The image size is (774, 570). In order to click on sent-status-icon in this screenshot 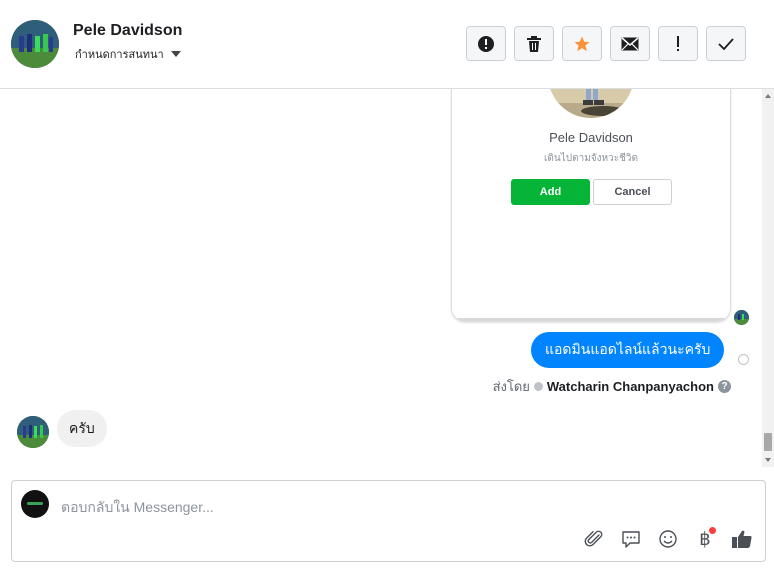, I will do `click(743, 359)`.